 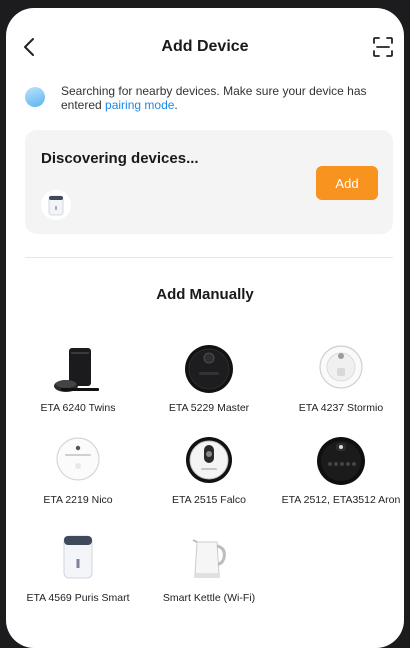 I want to click on device-eta-4237: ETA 4237 Stormio, so click(x=341, y=377).